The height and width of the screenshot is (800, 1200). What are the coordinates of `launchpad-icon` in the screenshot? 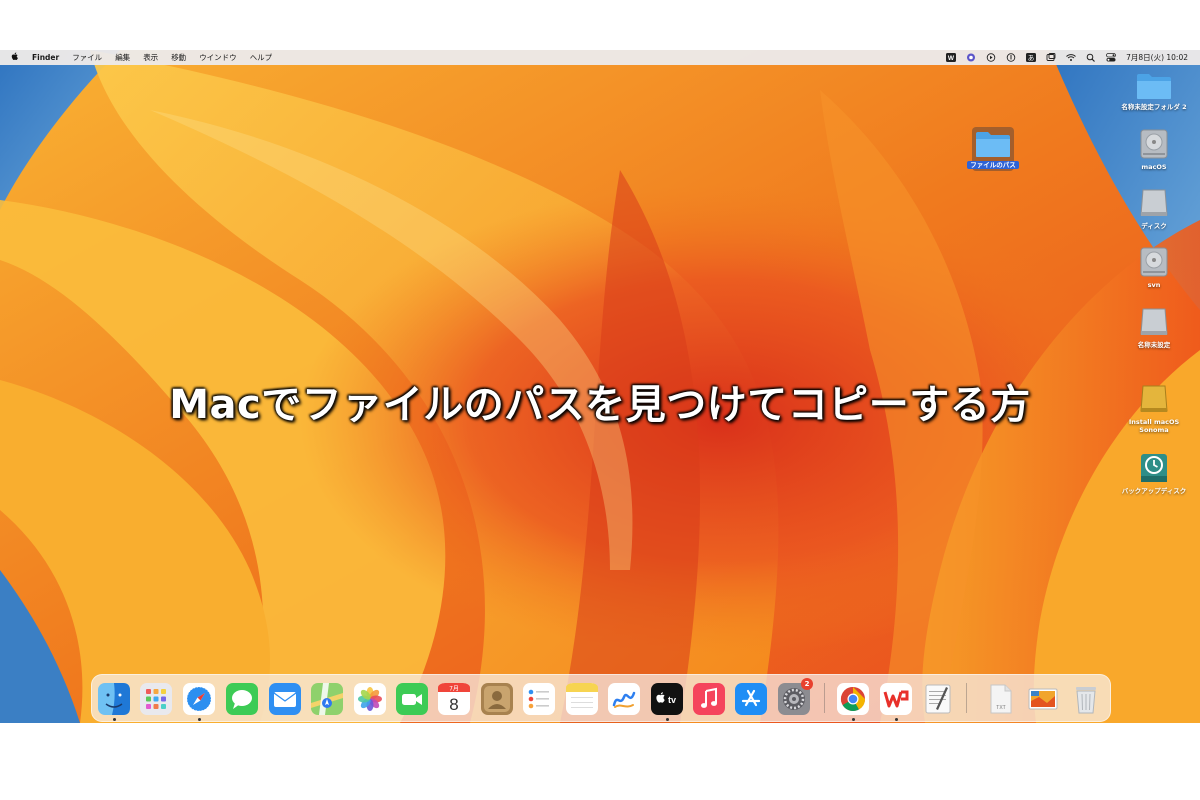 It's located at (156, 699).